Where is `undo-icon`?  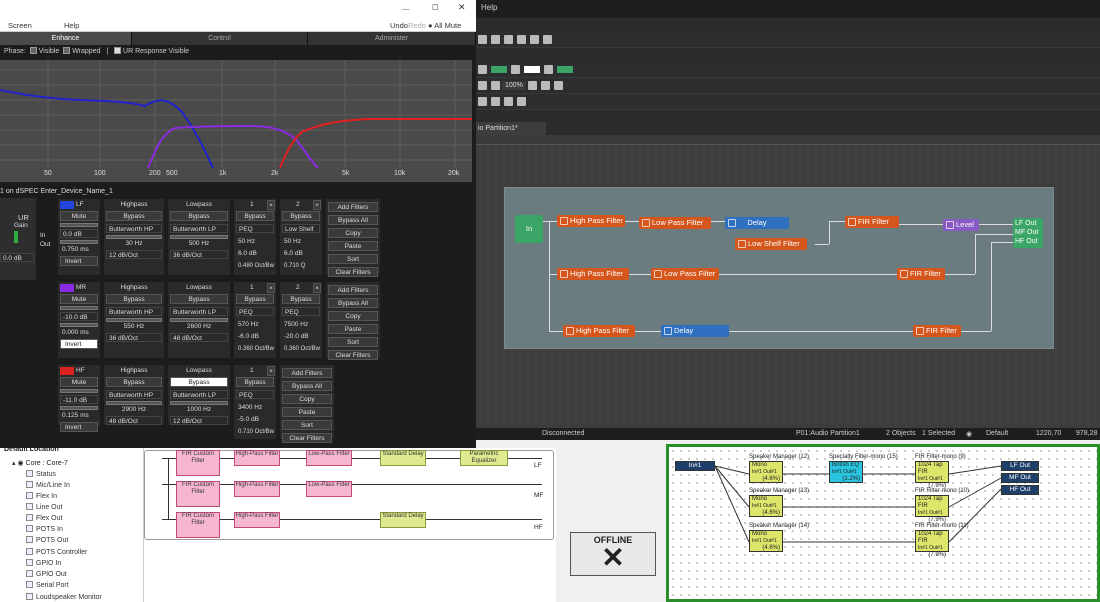
undo-icon is located at coordinates (508, 39).